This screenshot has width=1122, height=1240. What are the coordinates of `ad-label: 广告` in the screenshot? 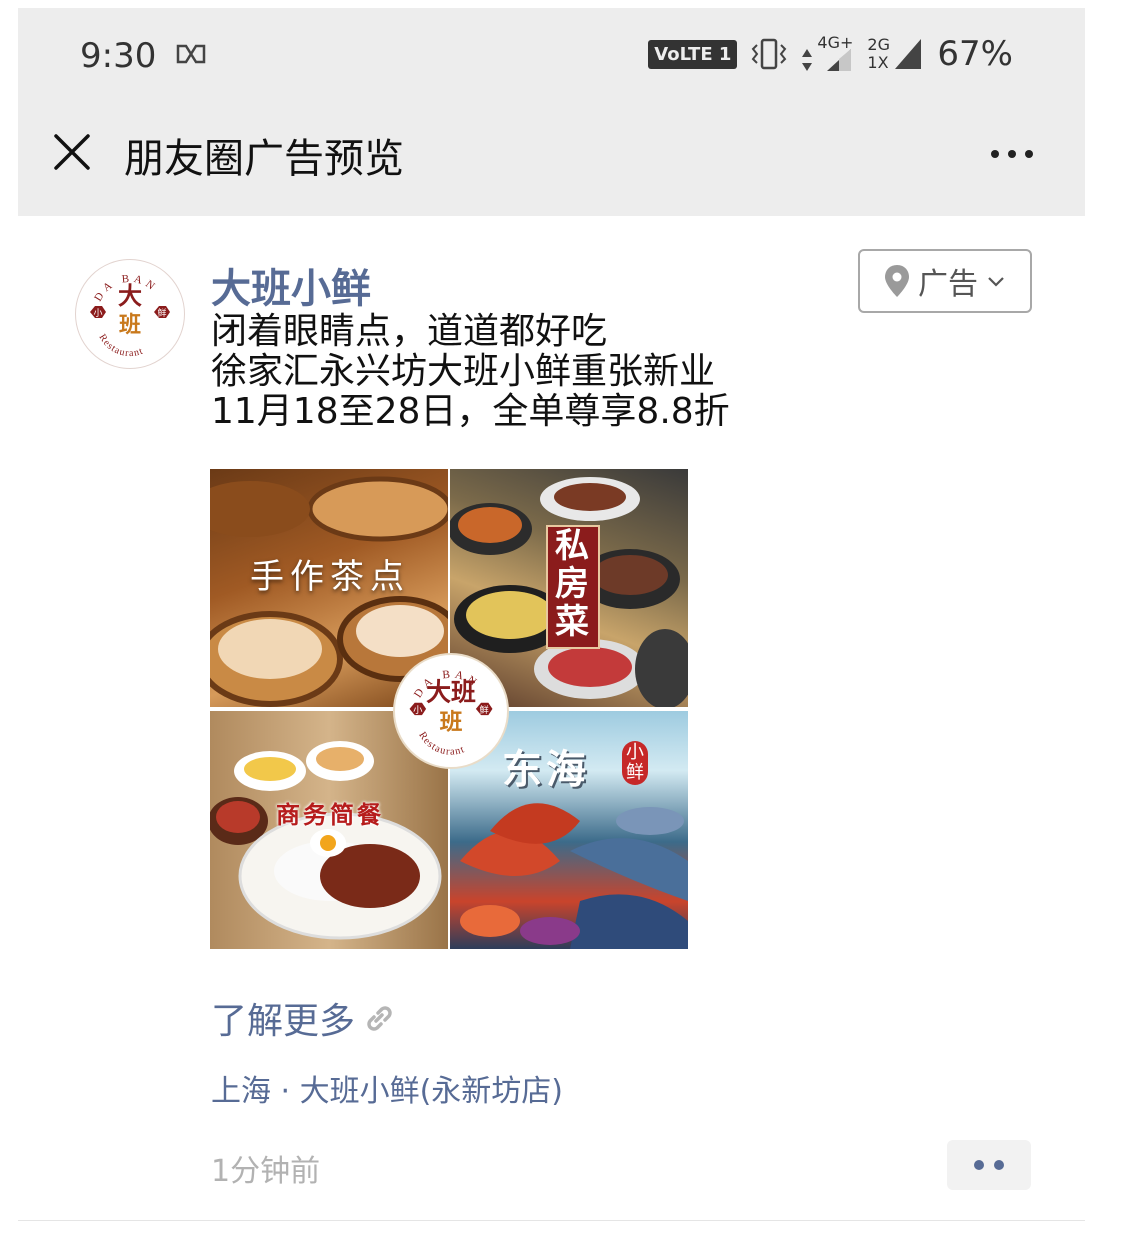 It's located at (948, 284).